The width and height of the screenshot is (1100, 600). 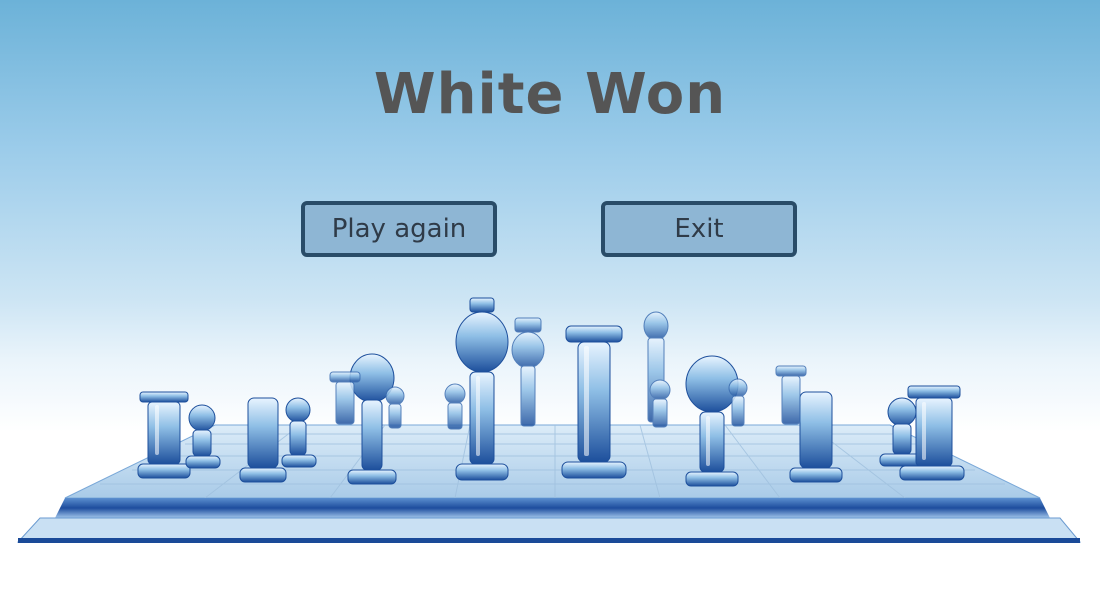 What do you see at coordinates (699, 229) in the screenshot?
I see `exit-button: Exit` at bounding box center [699, 229].